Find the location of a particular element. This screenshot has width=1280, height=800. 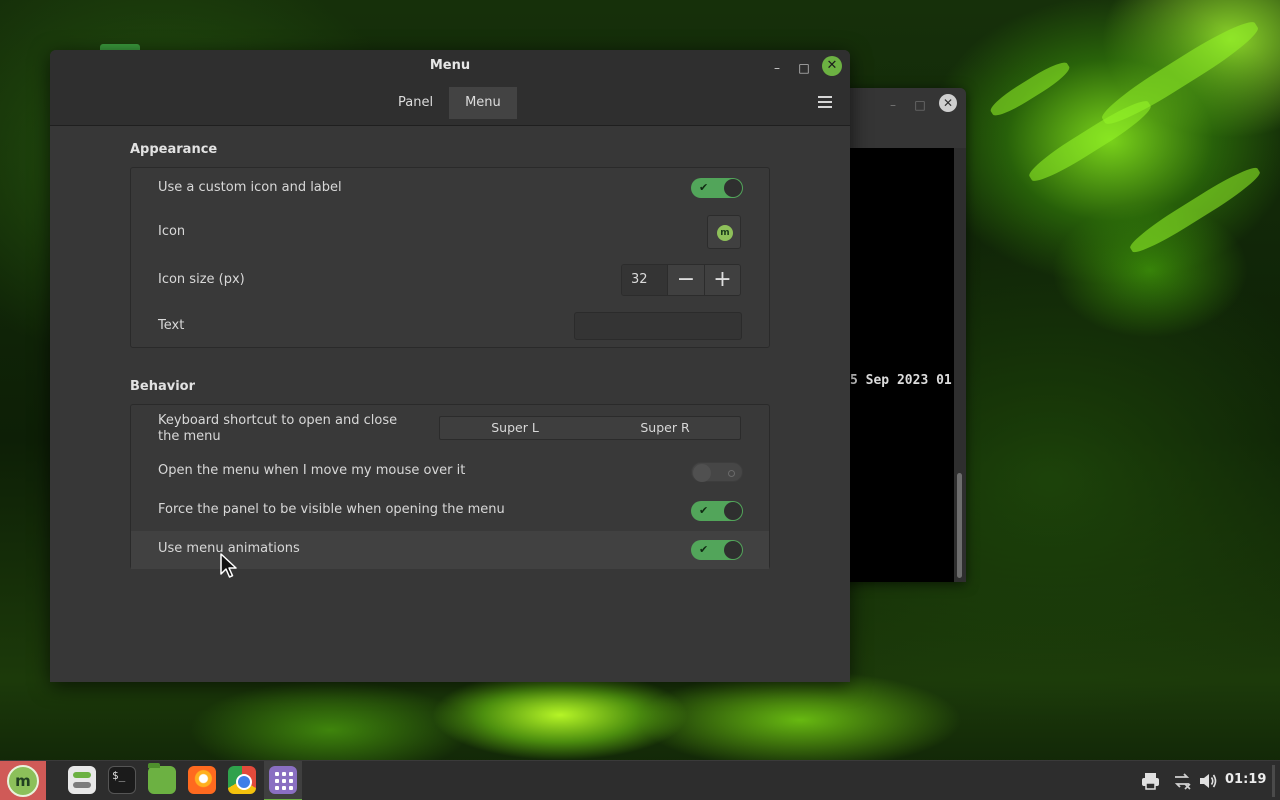

firefox-icon is located at coordinates (202, 780).